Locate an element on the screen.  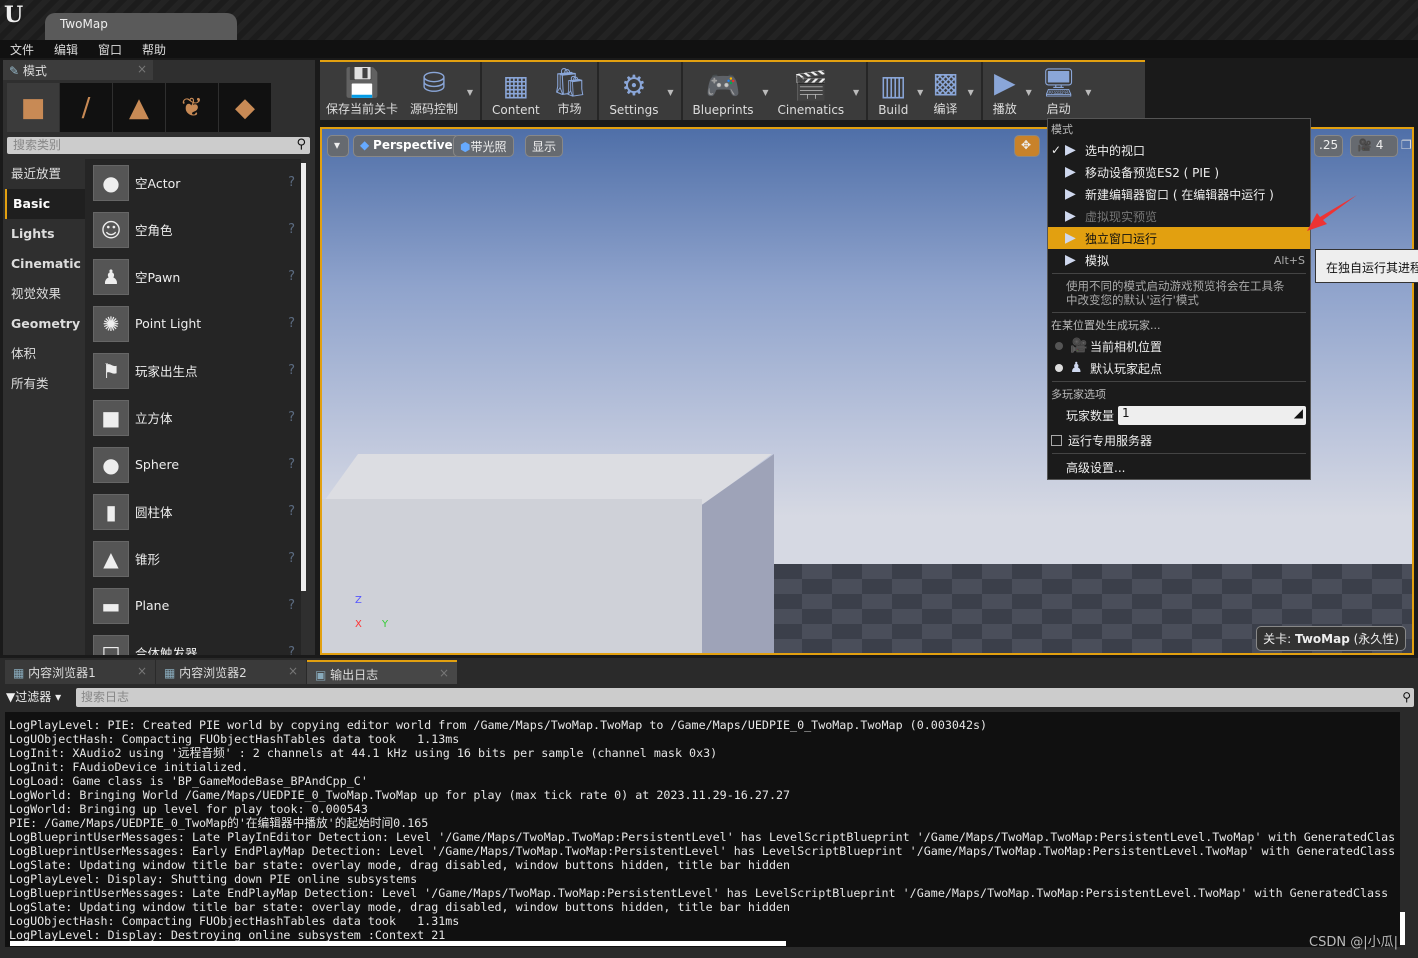
category-item: Basic is located at coordinates (45, 204).